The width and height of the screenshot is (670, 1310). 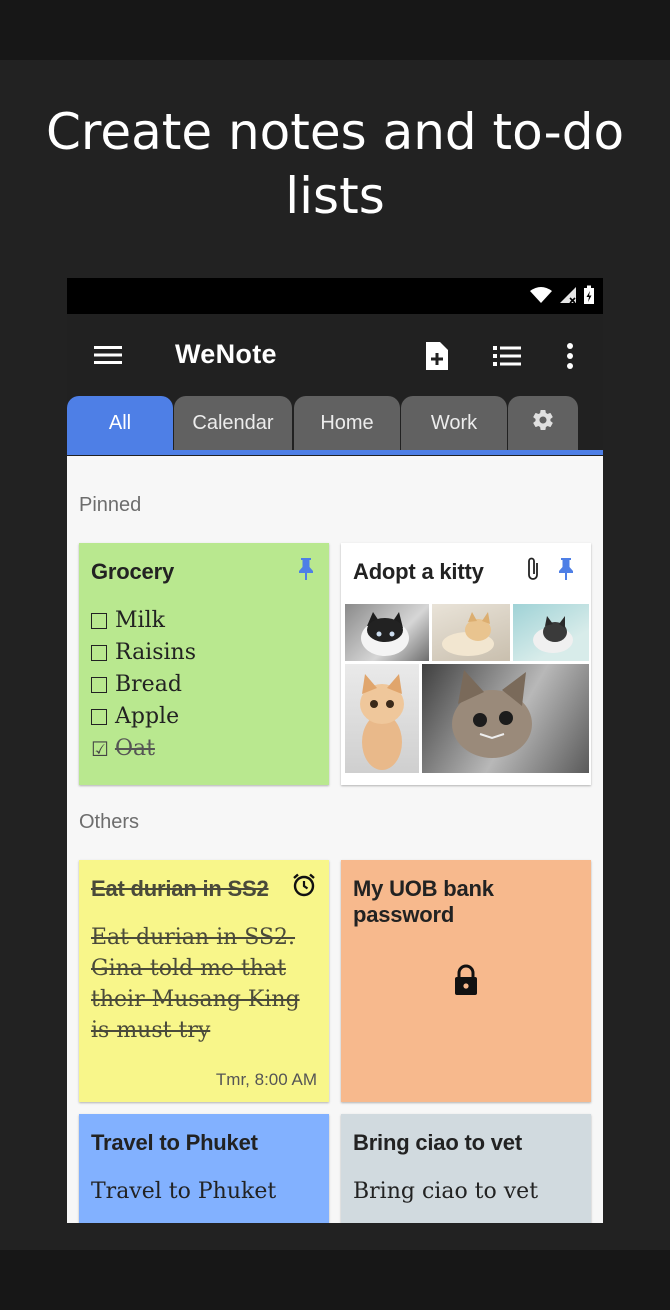 I want to click on tab-settings, so click(x=543, y=423).